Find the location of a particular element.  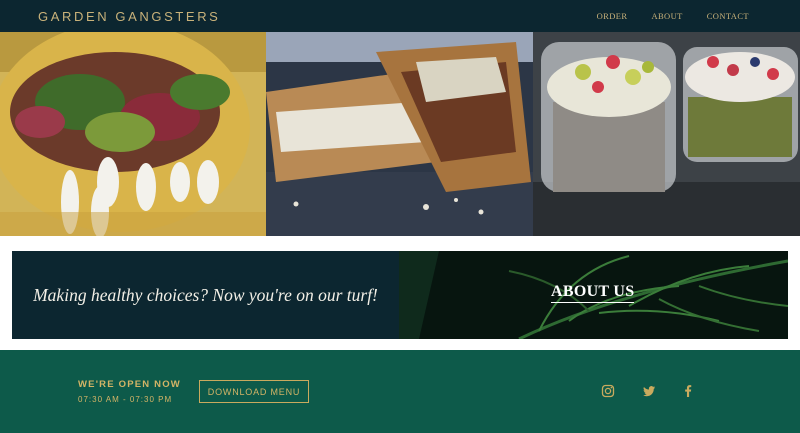

open-status-title: WE'RE OPEN NOW is located at coordinates (129, 384).